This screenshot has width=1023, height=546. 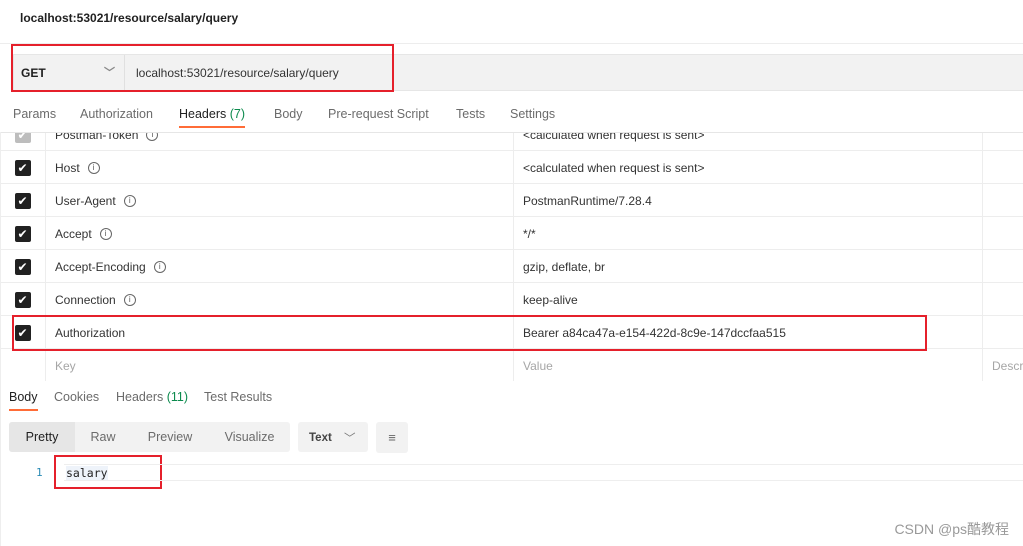 I want to click on header-key: Accept, so click(x=73, y=233).